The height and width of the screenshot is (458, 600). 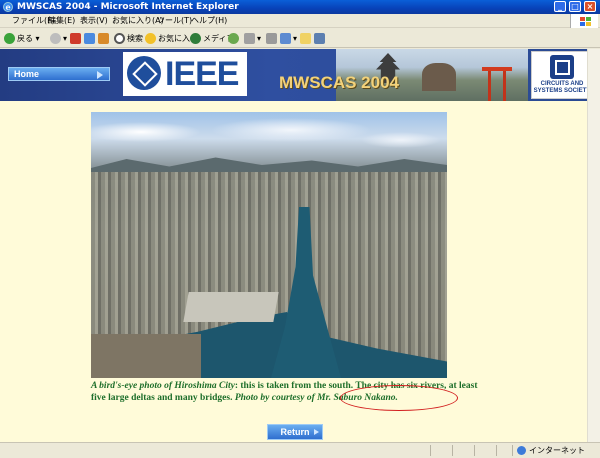 What do you see at coordinates (119, 38) in the screenshot?
I see `search-icon` at bounding box center [119, 38].